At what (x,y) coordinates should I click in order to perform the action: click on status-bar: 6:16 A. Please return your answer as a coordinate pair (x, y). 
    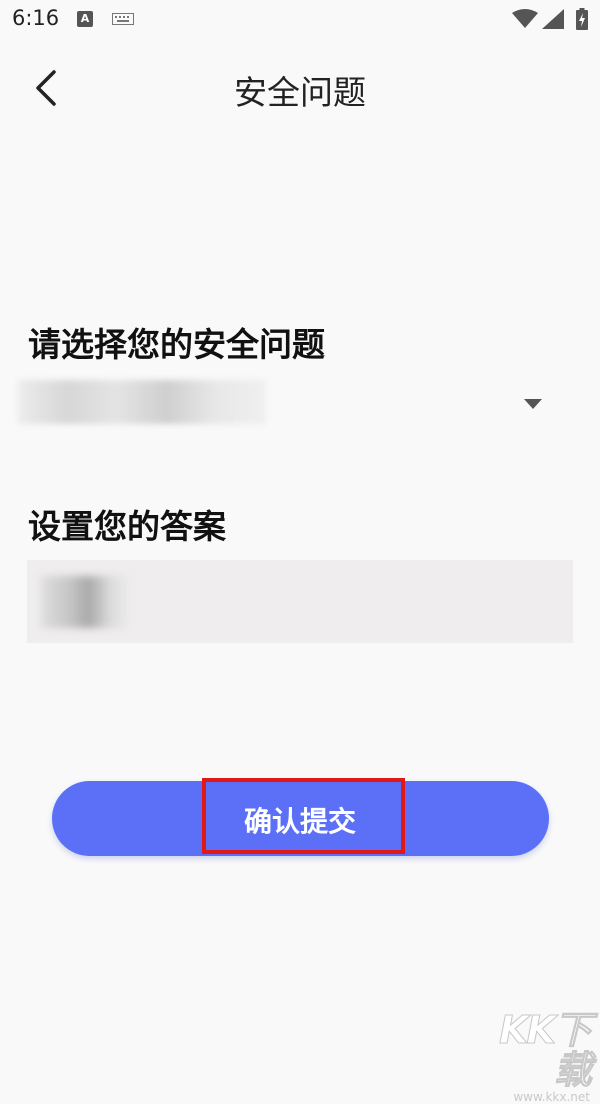
    Looking at the image, I should click on (300, 20).